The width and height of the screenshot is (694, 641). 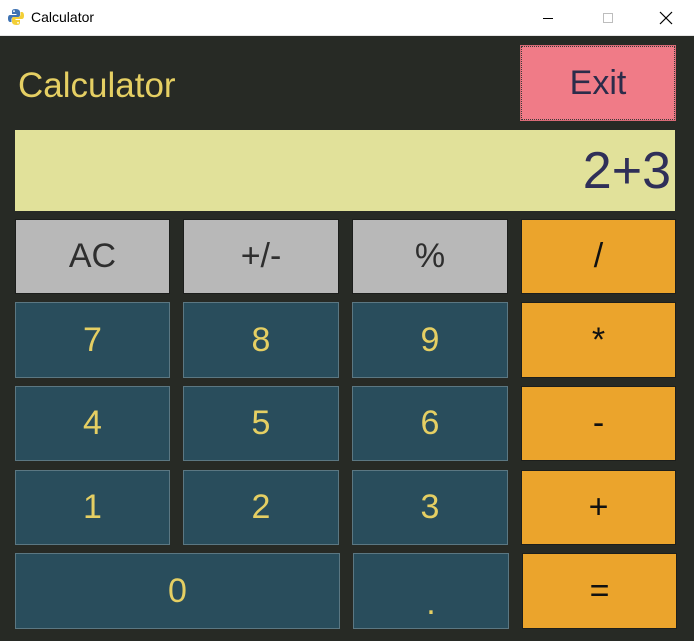 I want to click on digit-6-button: 6, so click(x=430, y=423).